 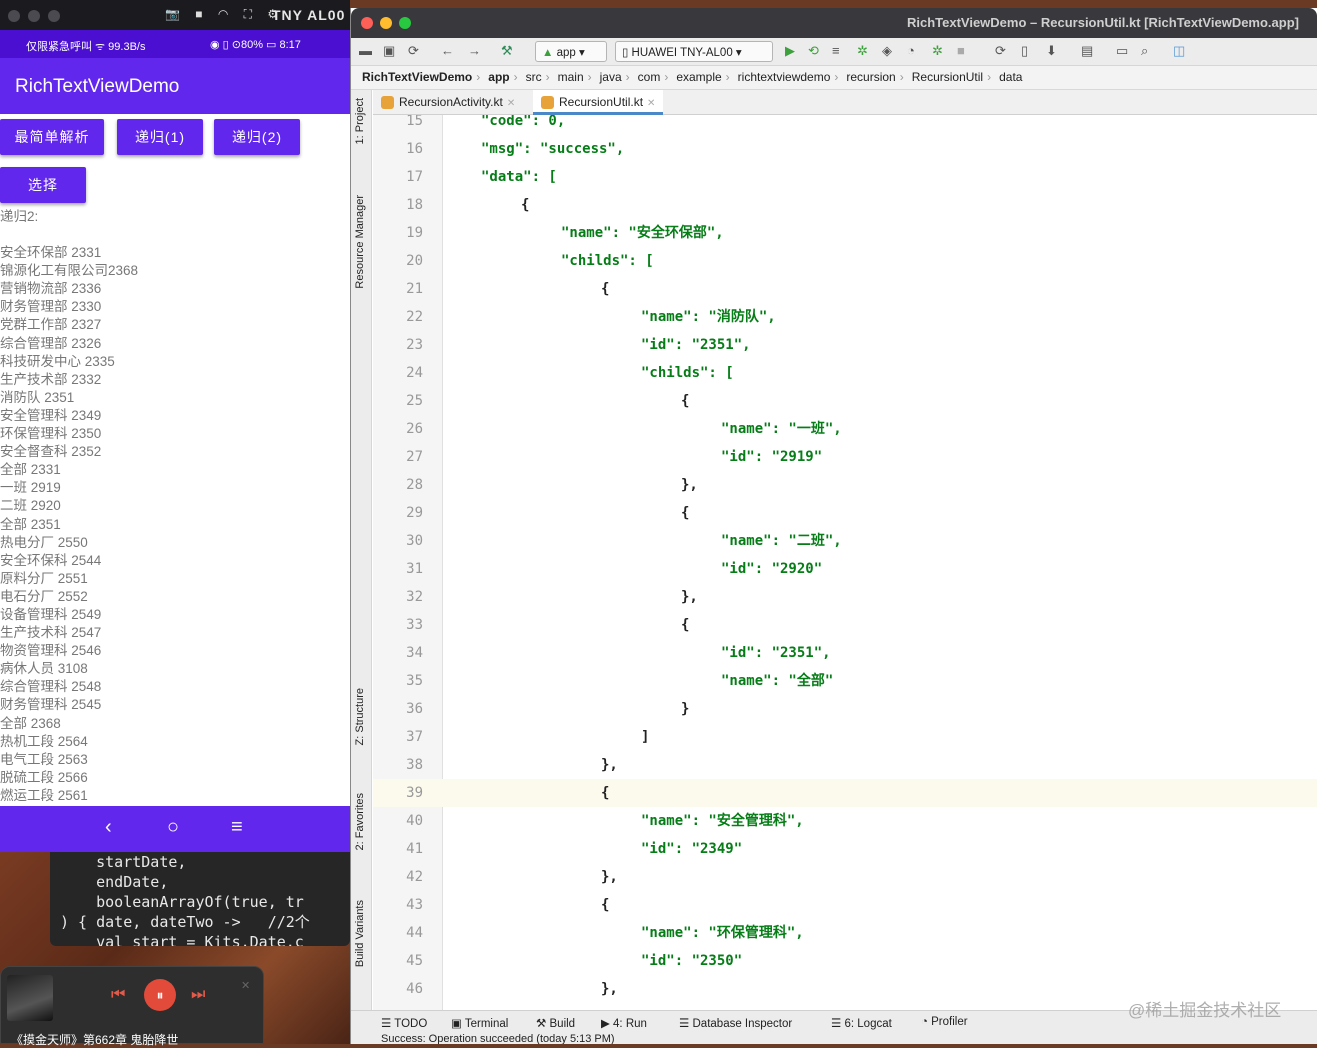 I want to click on device-select: ▯ HUAWEI TNY-AL00 ▾, so click(x=694, y=51).